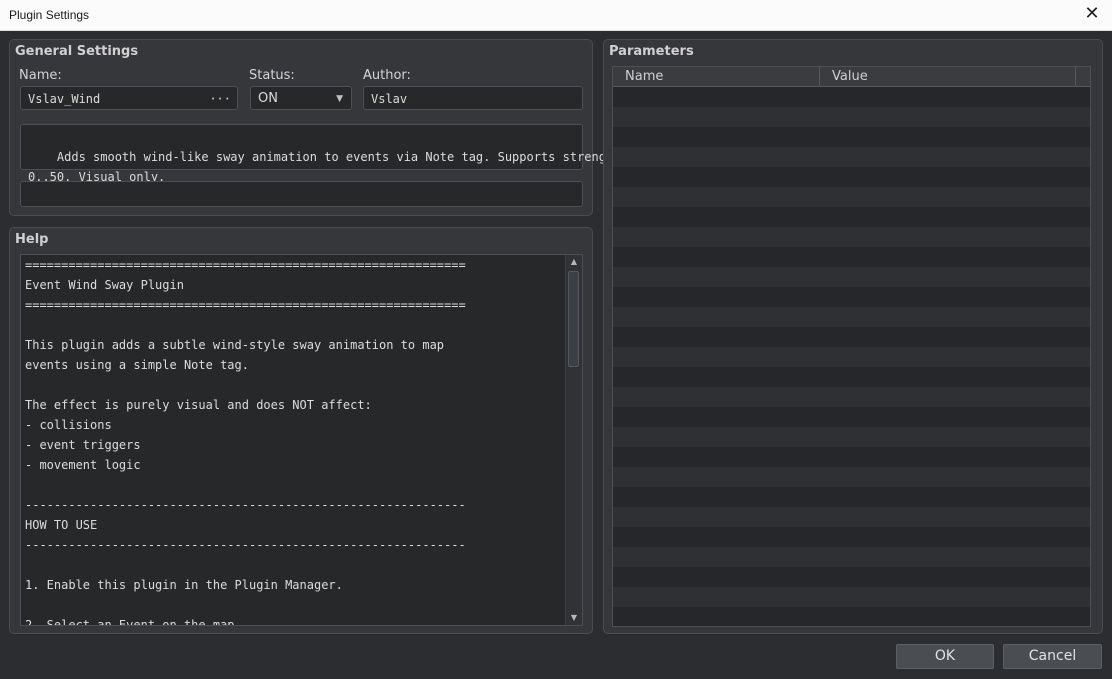  What do you see at coordinates (1052, 656) in the screenshot?
I see `cancel-button: Cancel` at bounding box center [1052, 656].